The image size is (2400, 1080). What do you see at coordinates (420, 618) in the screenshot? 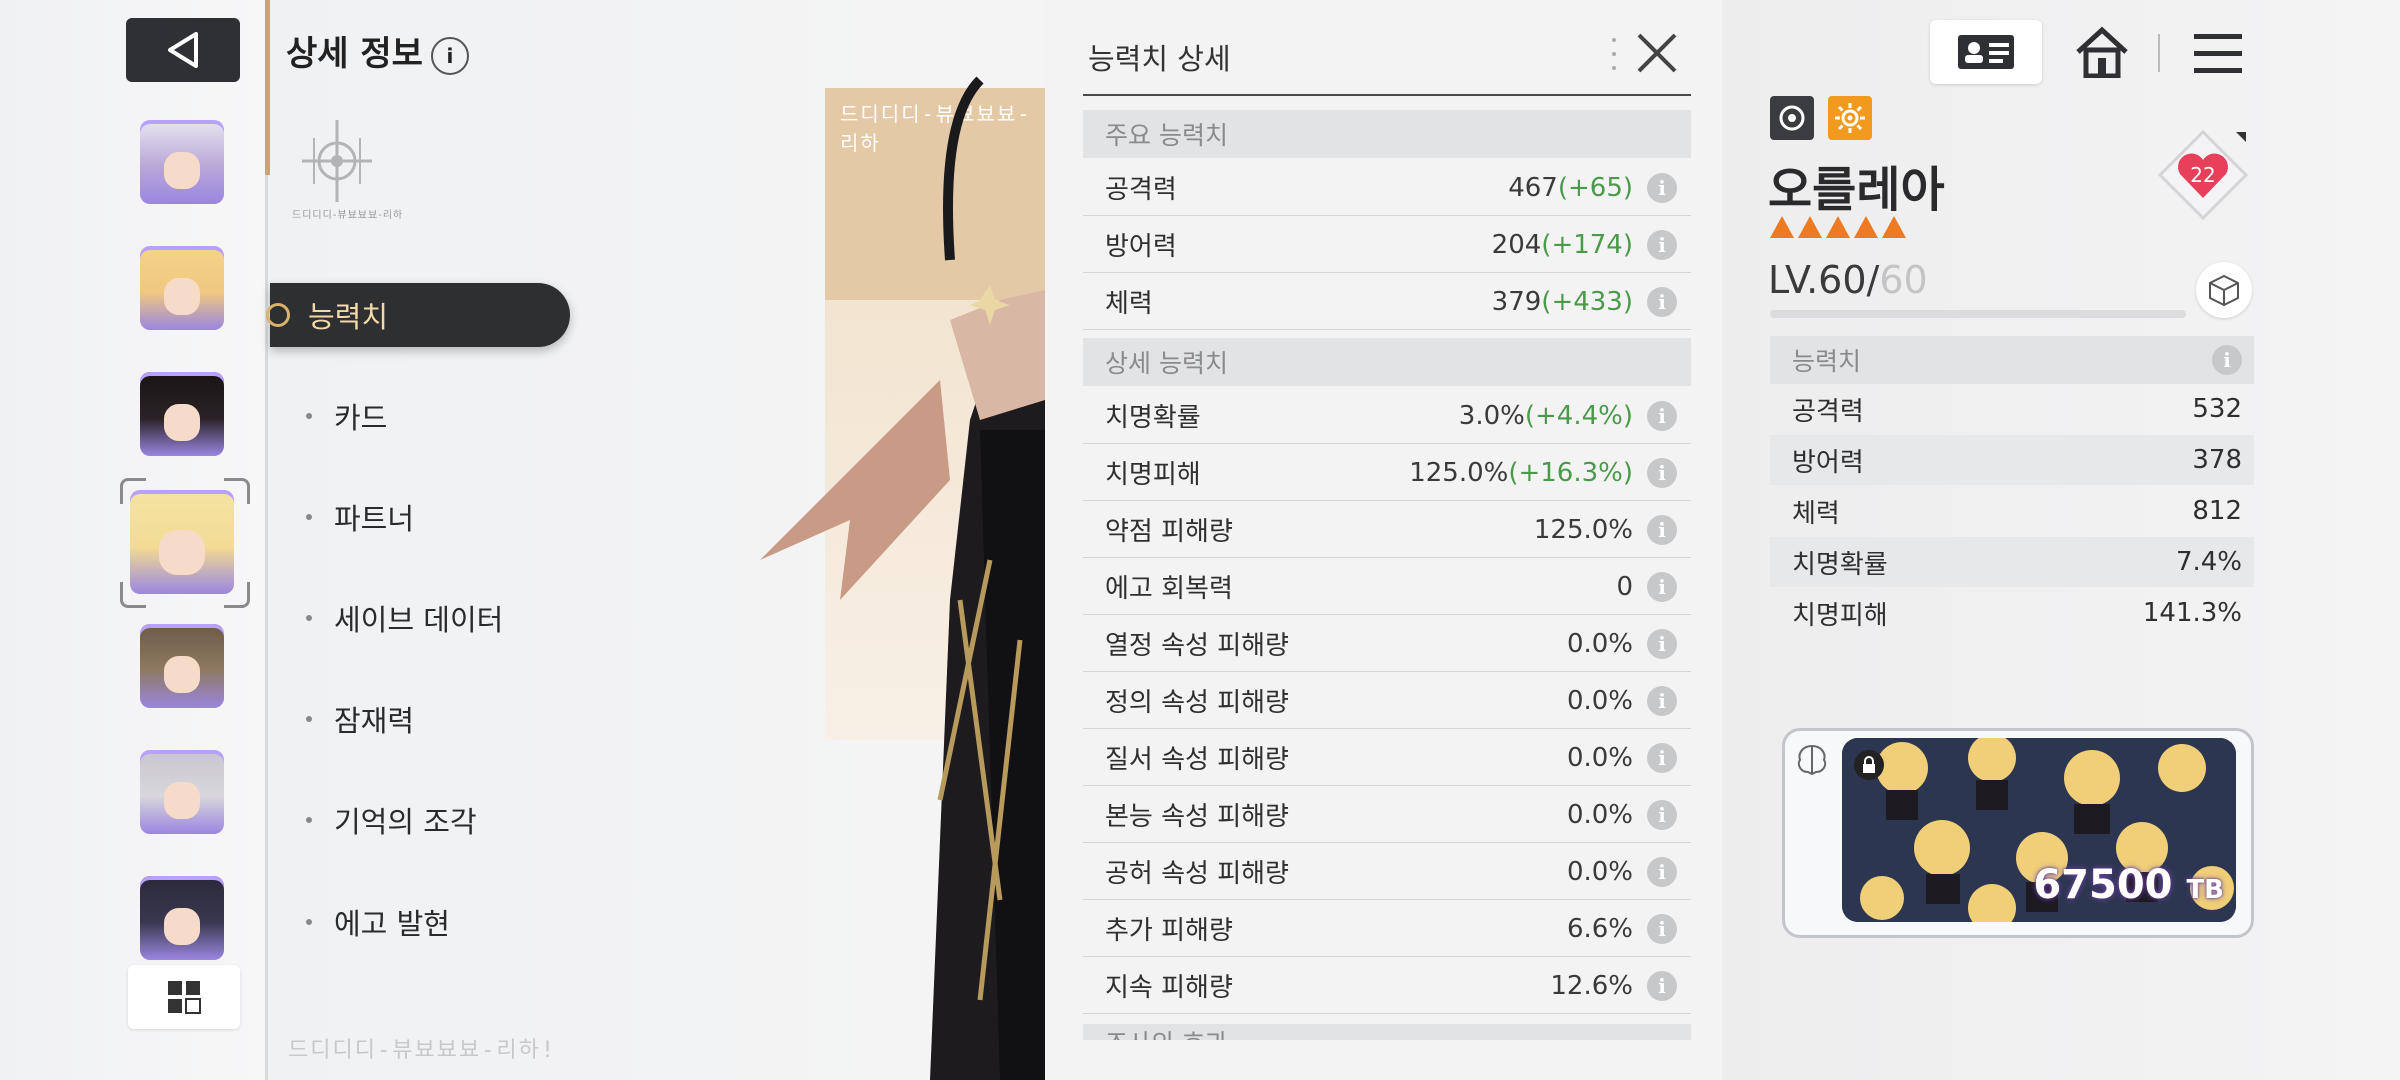
I see `menu-item: 세이브 데이터` at bounding box center [420, 618].